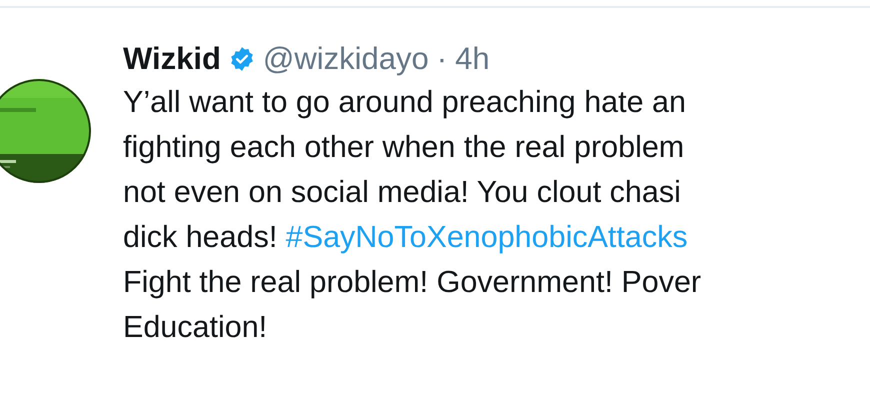  What do you see at coordinates (472, 59) in the screenshot?
I see `tweet-time: 4h` at bounding box center [472, 59].